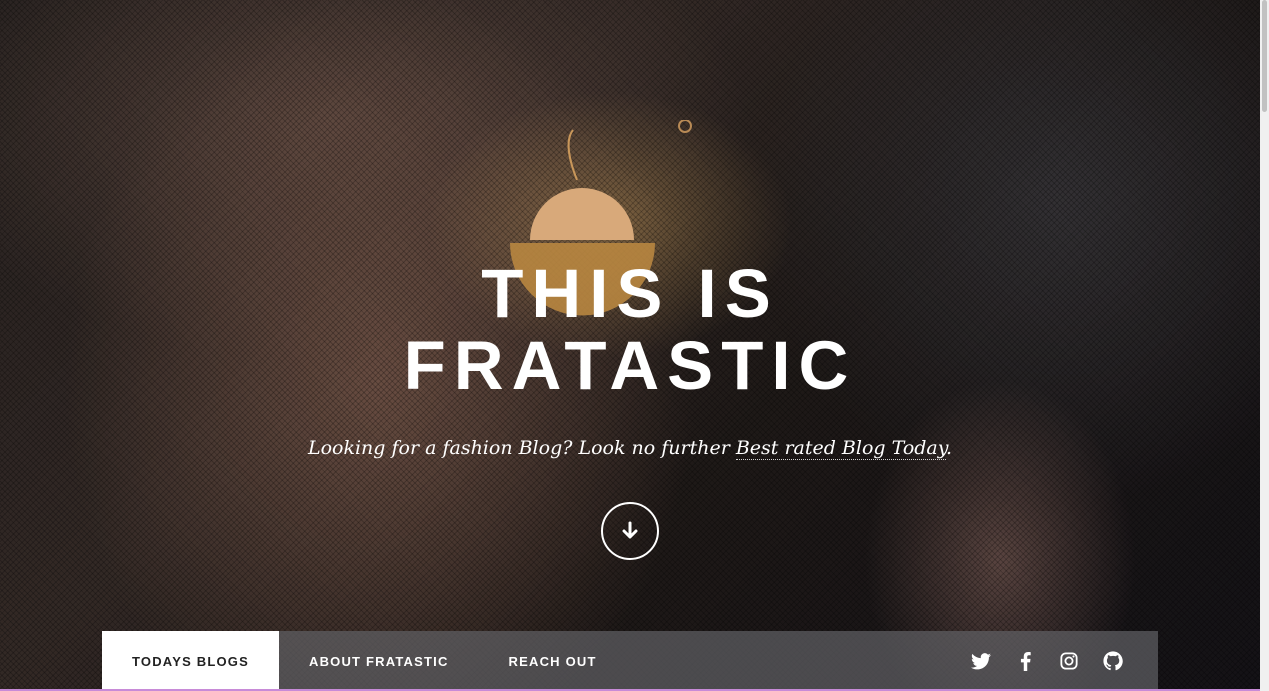  Describe the element at coordinates (379, 661) in the screenshot. I see `nav-item-about-fratastic: ABOUT FRATASTIC` at that location.